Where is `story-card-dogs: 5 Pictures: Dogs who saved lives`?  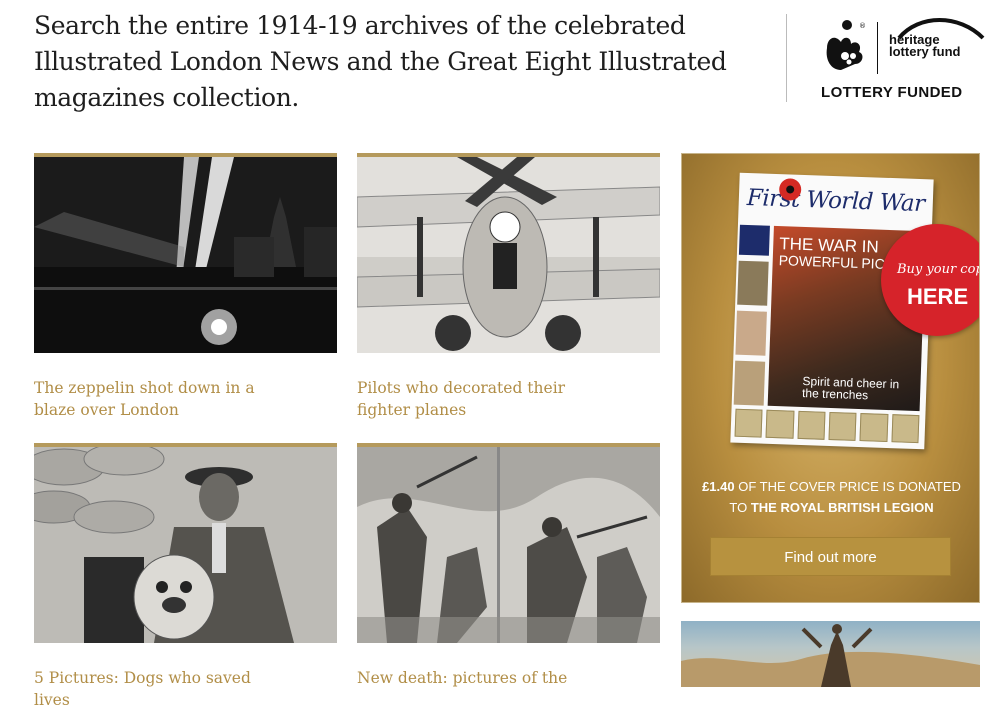
story-card-dogs: 5 Pictures: Dogs who saved lives is located at coordinates (185, 577).